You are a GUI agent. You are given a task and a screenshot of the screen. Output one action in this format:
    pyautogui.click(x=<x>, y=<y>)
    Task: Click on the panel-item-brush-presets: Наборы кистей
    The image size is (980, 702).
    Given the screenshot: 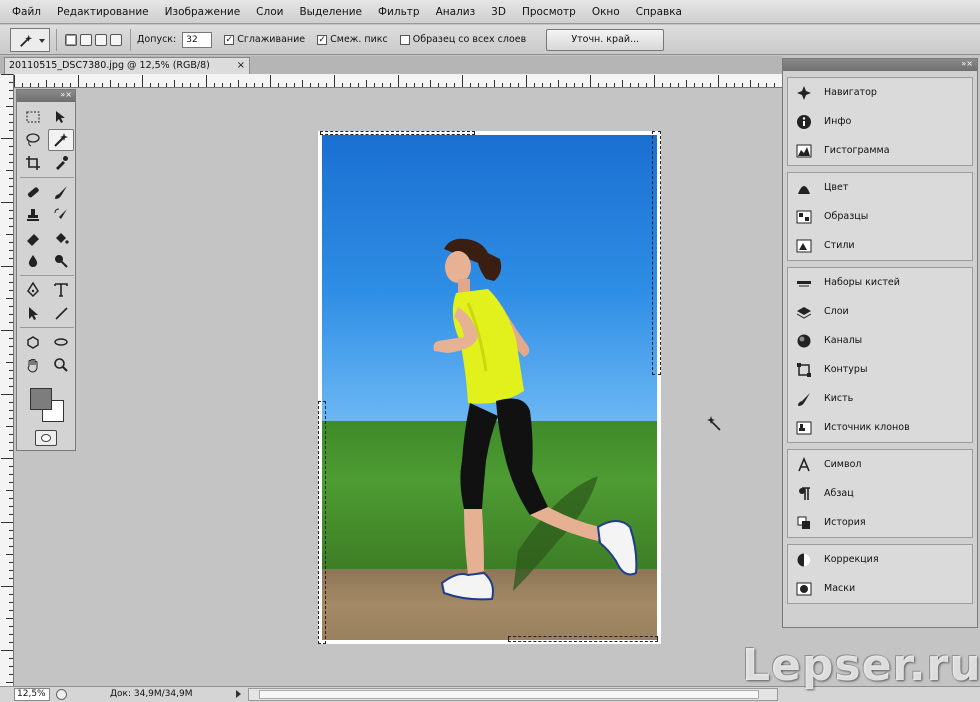 What is the action you would take?
    pyautogui.click(x=880, y=282)
    